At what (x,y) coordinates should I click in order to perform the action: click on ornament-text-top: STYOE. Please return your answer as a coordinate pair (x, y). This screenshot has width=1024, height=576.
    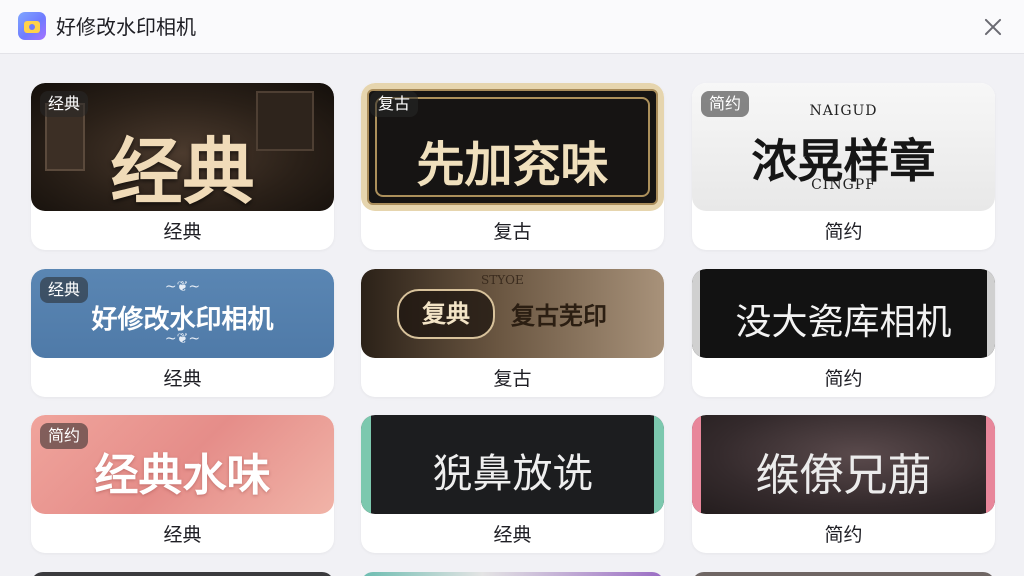
    Looking at the image, I should click on (502, 280).